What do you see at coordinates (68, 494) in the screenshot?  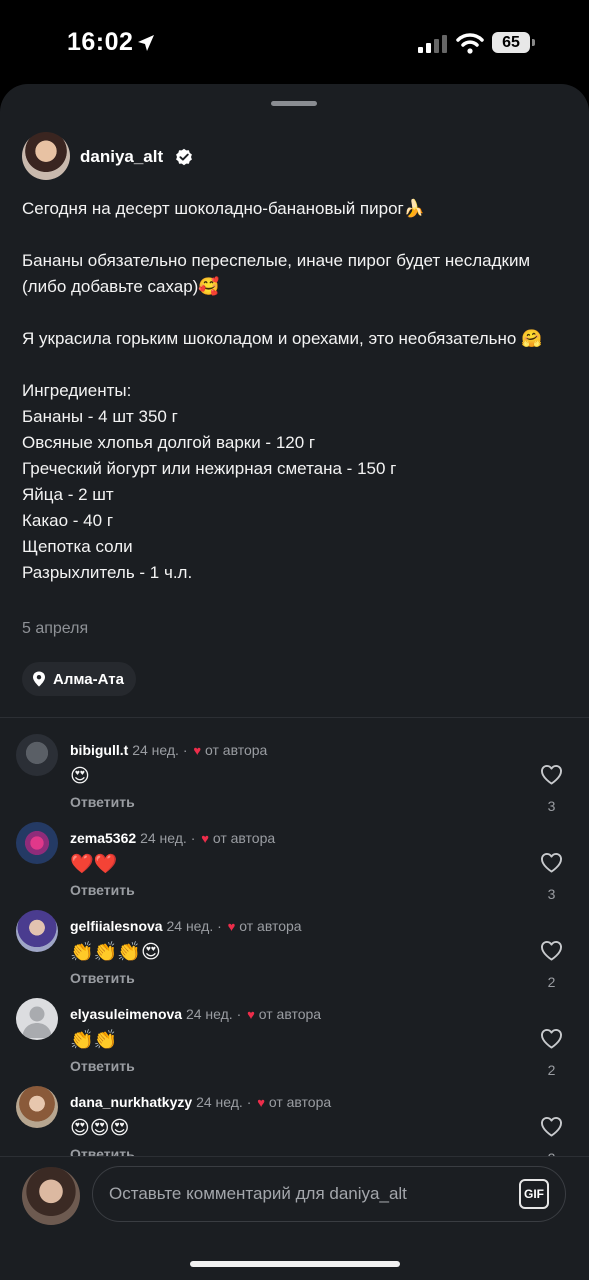 I see `caption-line: Яйца - 2 шт` at bounding box center [68, 494].